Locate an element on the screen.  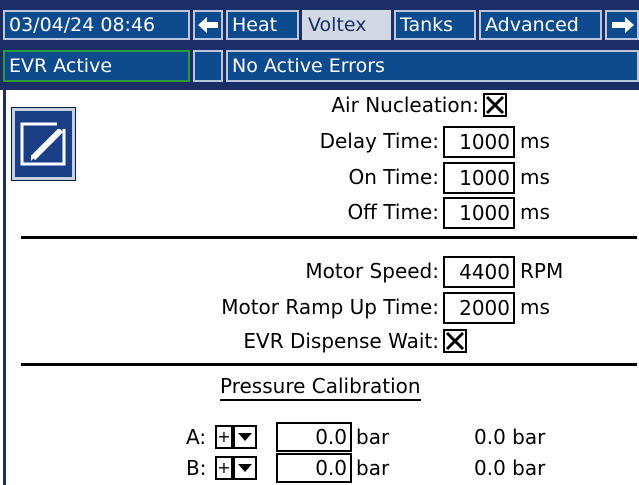
pressure-b-reading: 0.0 bar is located at coordinates (510, 468).